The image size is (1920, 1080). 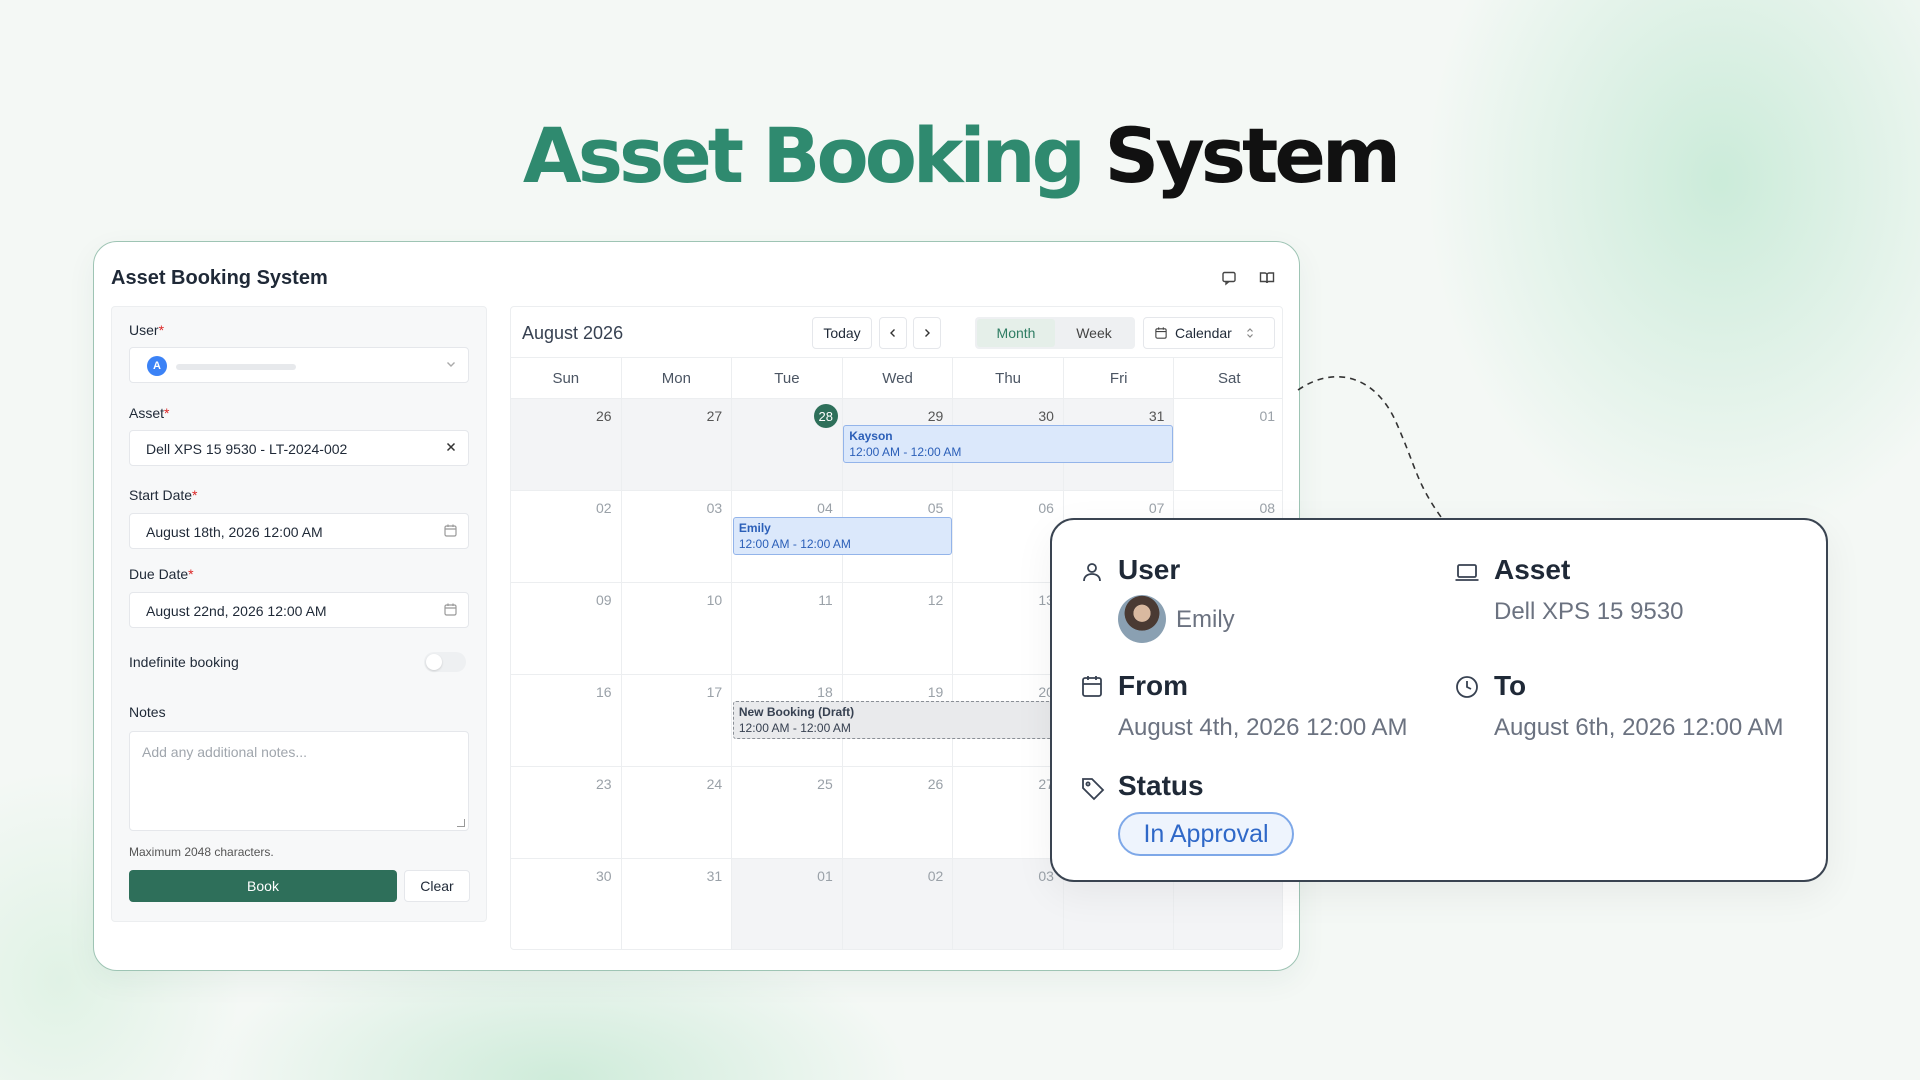 I want to click on popover-from-value: August 4th, 2026 12:00 AM, so click(x=1263, y=727).